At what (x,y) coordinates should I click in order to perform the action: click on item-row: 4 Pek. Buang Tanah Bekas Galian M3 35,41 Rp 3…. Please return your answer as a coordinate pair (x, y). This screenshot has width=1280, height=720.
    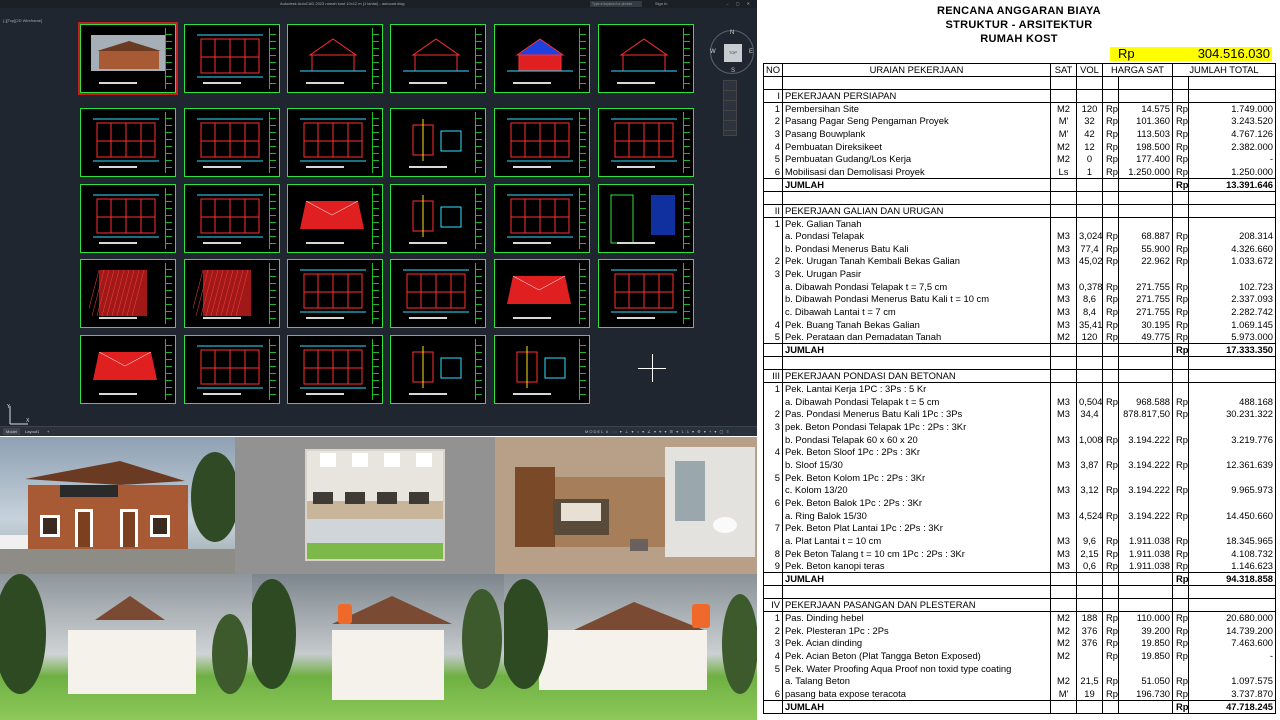
    Looking at the image, I should click on (1020, 325).